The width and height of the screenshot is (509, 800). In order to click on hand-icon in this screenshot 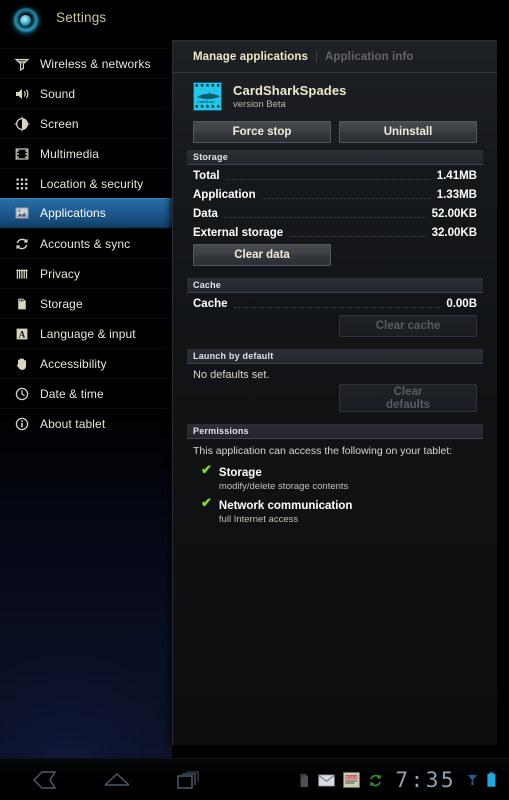, I will do `click(22, 364)`.